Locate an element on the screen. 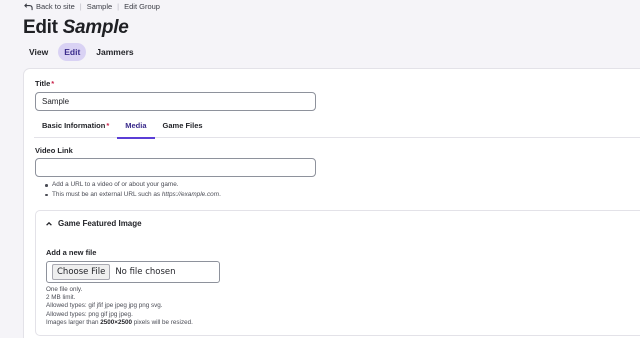 The height and width of the screenshot is (338, 640). primary-tabs: View Edit Jammers is located at coordinates (81, 52).